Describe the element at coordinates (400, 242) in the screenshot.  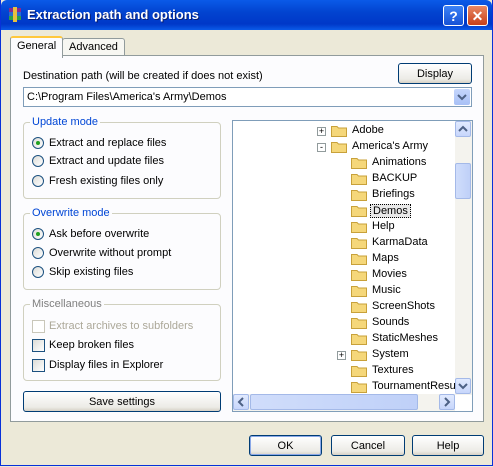
I see `tree-folder-label: KarmaData` at that location.